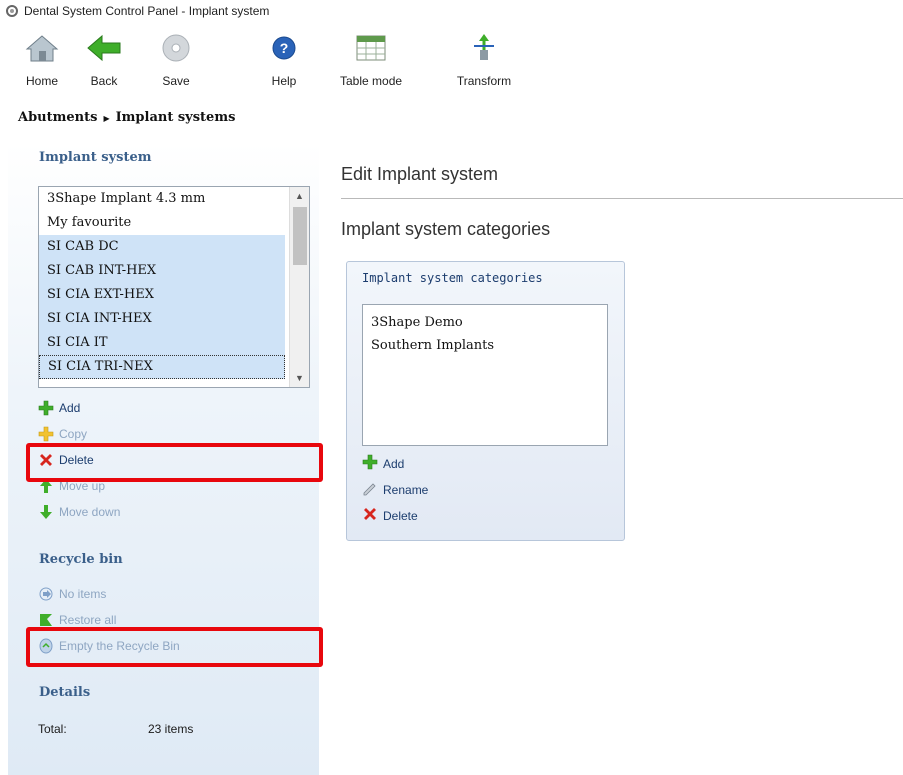 This screenshot has height=775, width=903. What do you see at coordinates (452, 278) in the screenshot?
I see `categories-panel-title: Implant system categories` at bounding box center [452, 278].